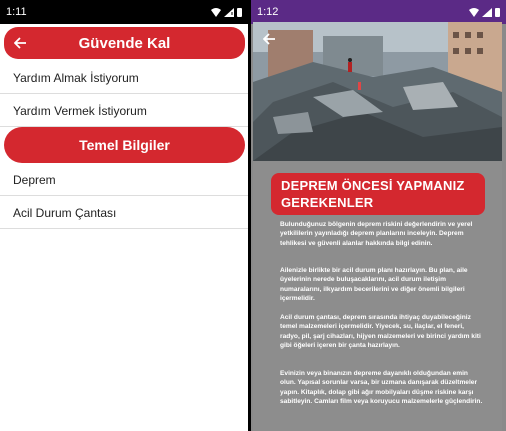  I want to click on section-title: Temel Bilgiler, so click(124, 145).